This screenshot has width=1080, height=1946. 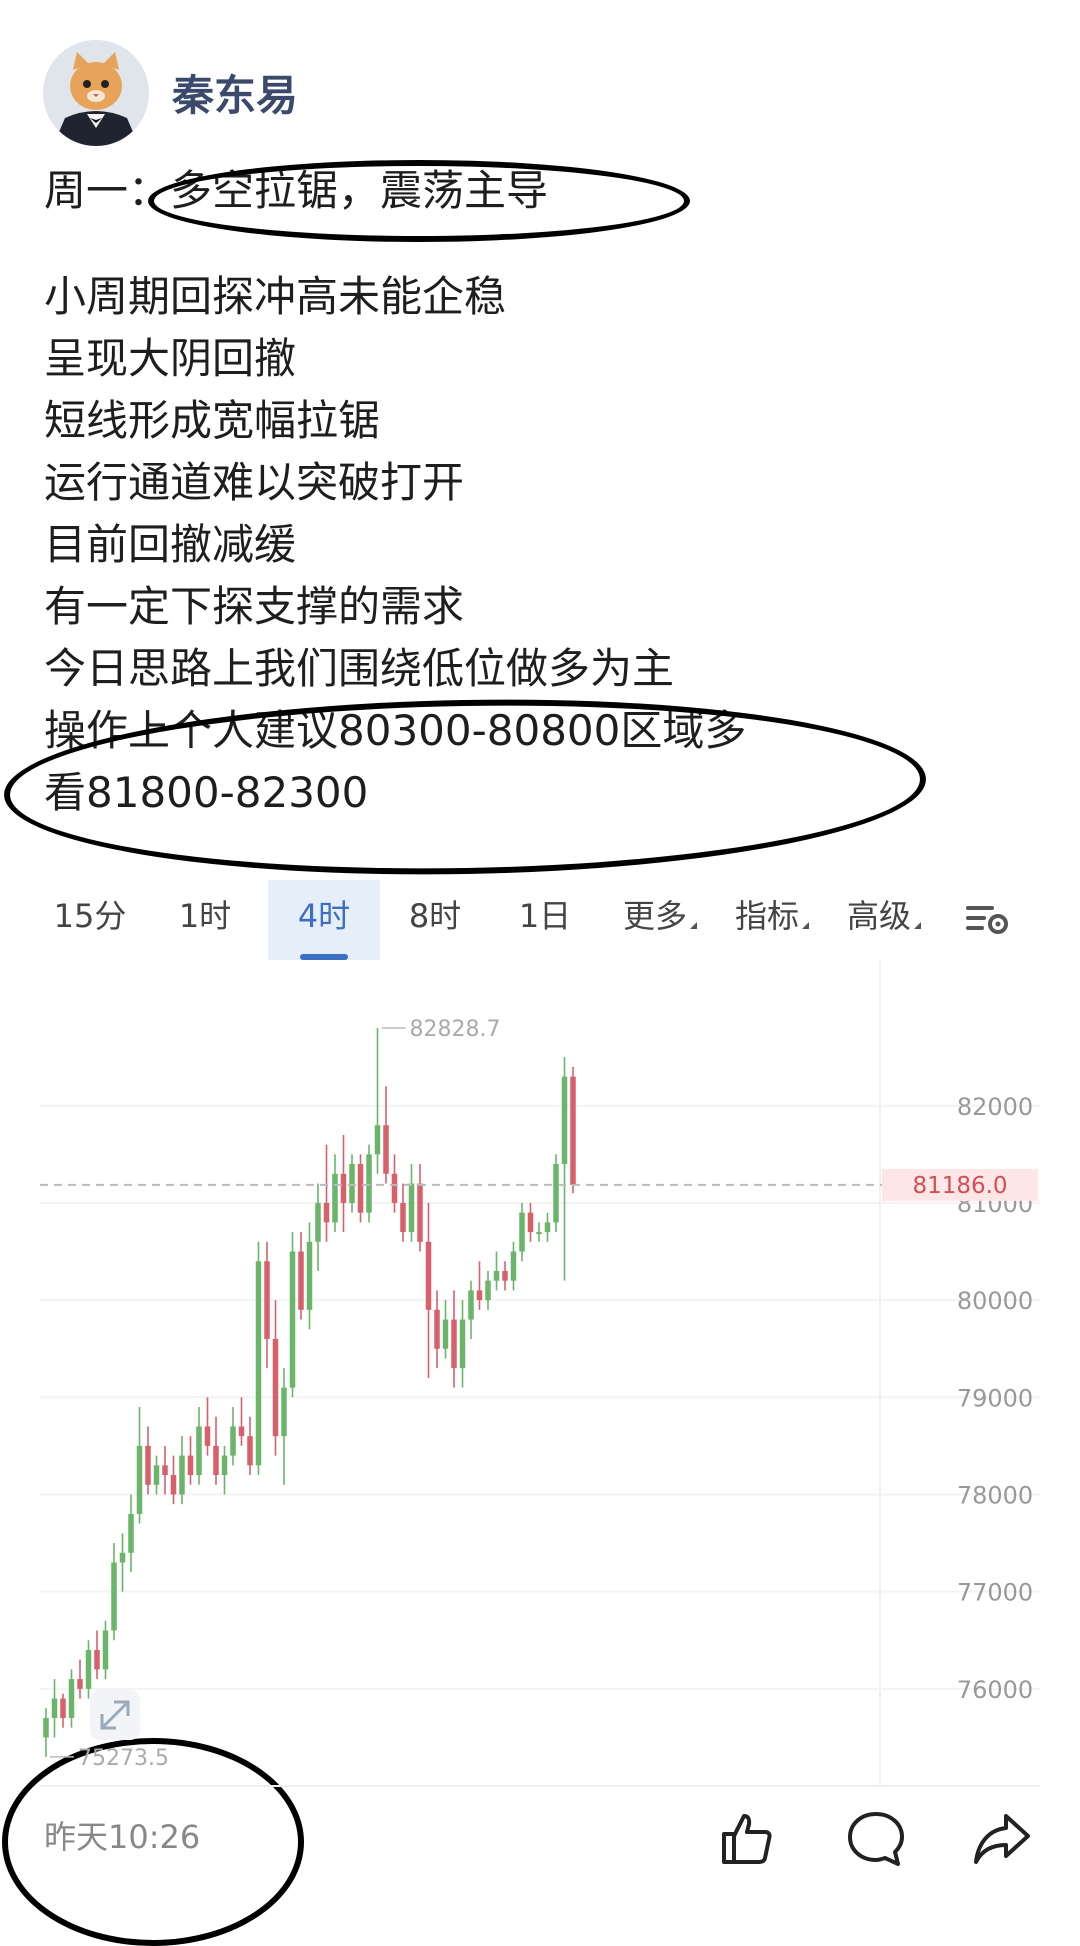 What do you see at coordinates (995, 1301) in the screenshot?
I see `y-tick-label: 80000` at bounding box center [995, 1301].